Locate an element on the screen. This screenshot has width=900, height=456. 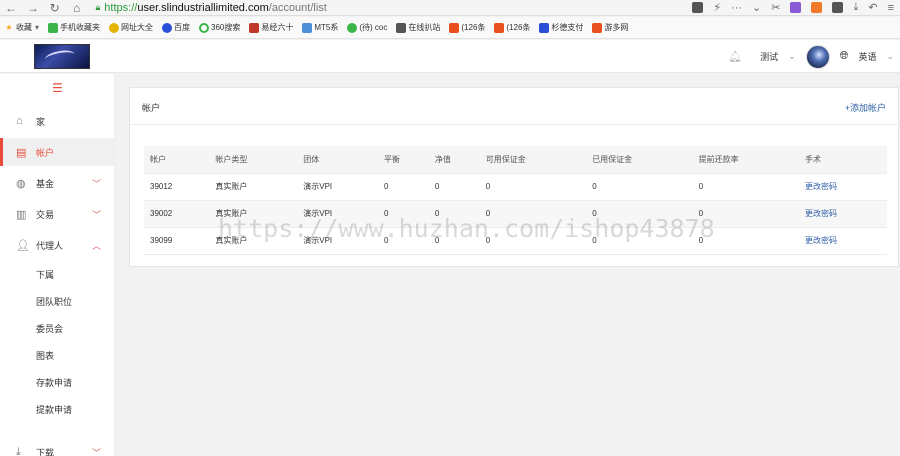
table-header-row: 帐户 帐户类型 团体 平衡 净值 可用保证金 已用保证金 提前还款率 手术 is located at coordinates (515, 160).